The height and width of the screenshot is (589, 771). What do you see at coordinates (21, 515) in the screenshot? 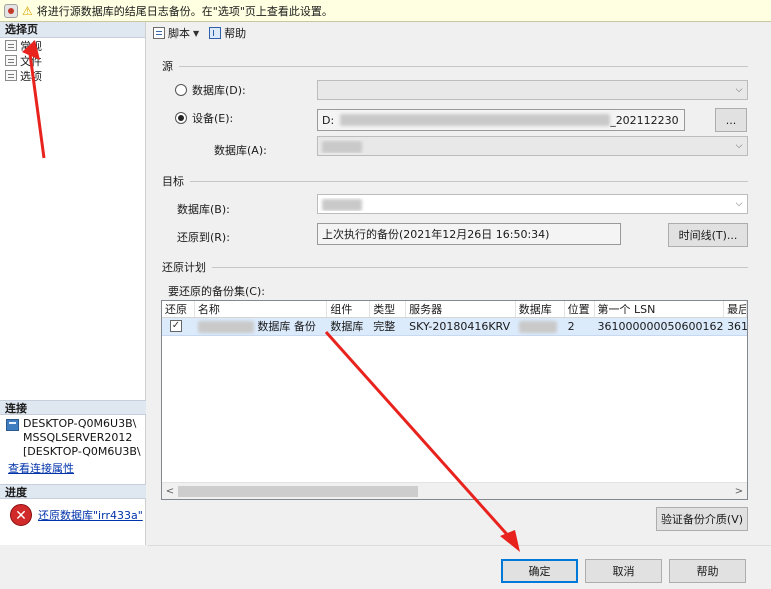
I see `error-icon: ✕` at bounding box center [21, 515].